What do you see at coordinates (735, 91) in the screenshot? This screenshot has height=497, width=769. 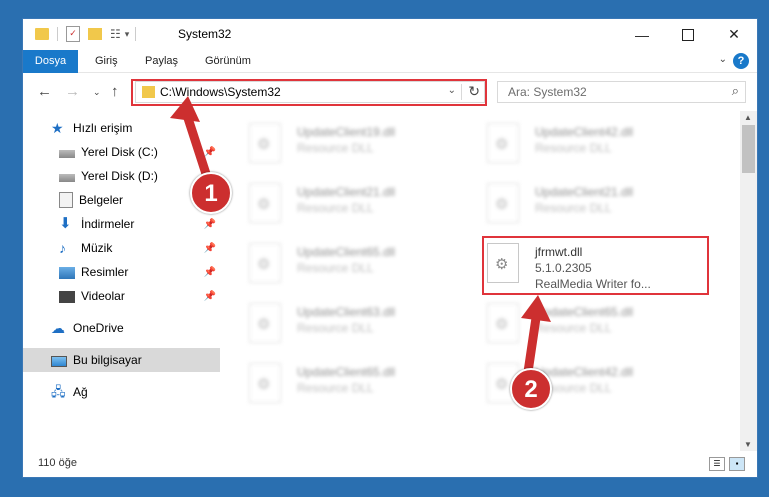 I see `search-icon: ⌕` at bounding box center [735, 91].